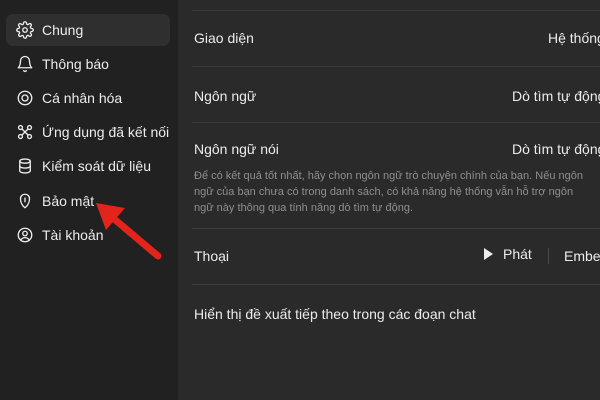  Describe the element at coordinates (548, 256) in the screenshot. I see `vertical-divider` at that location.